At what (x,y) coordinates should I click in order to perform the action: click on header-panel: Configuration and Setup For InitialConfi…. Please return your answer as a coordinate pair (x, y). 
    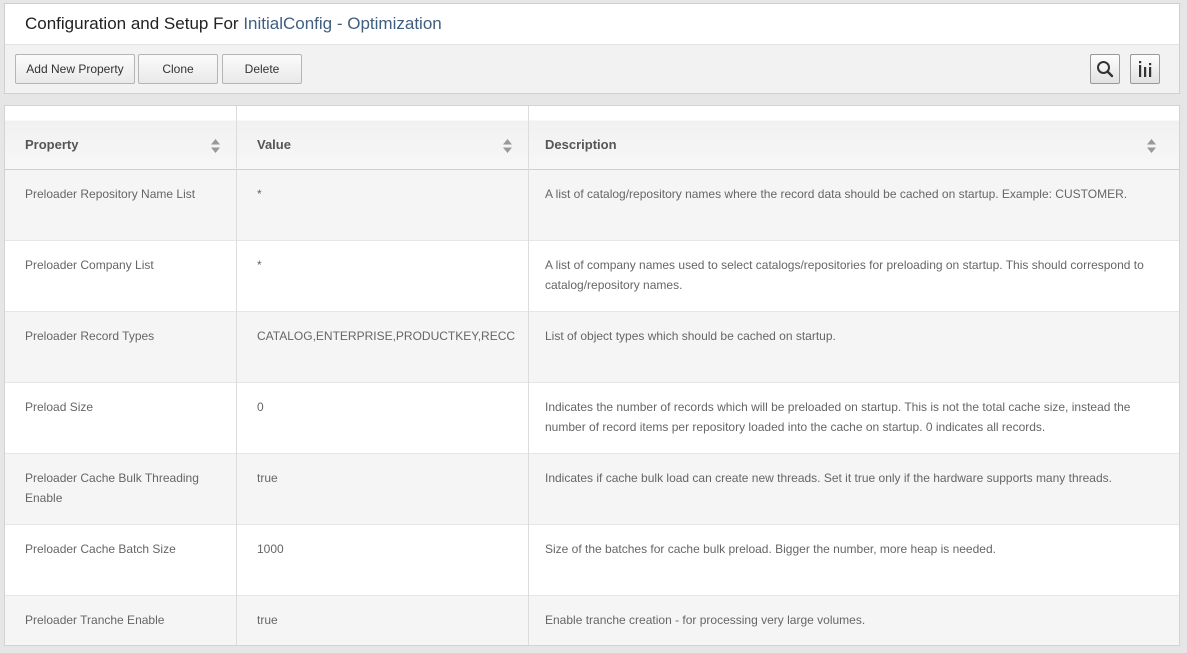
    Looking at the image, I should click on (592, 48).